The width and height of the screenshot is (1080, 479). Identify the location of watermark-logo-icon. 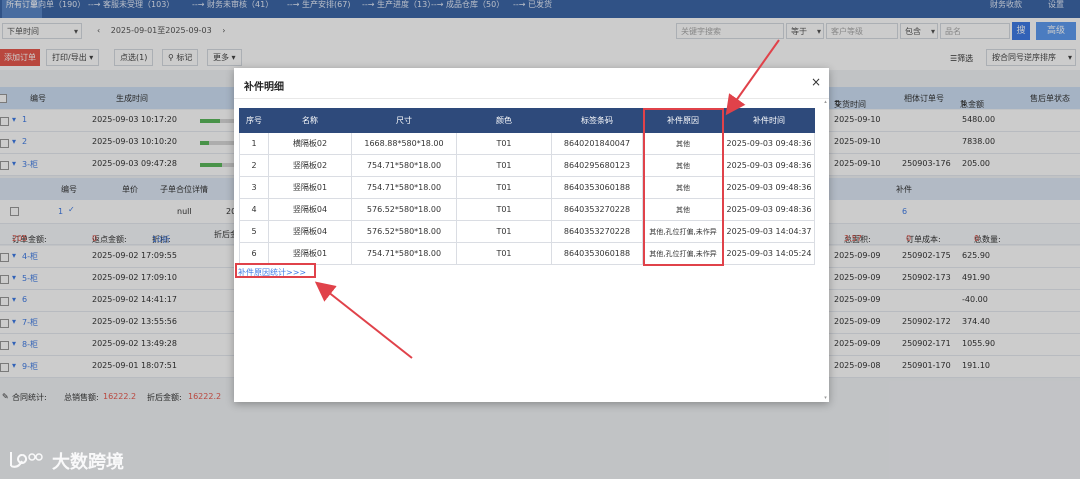
(26, 460).